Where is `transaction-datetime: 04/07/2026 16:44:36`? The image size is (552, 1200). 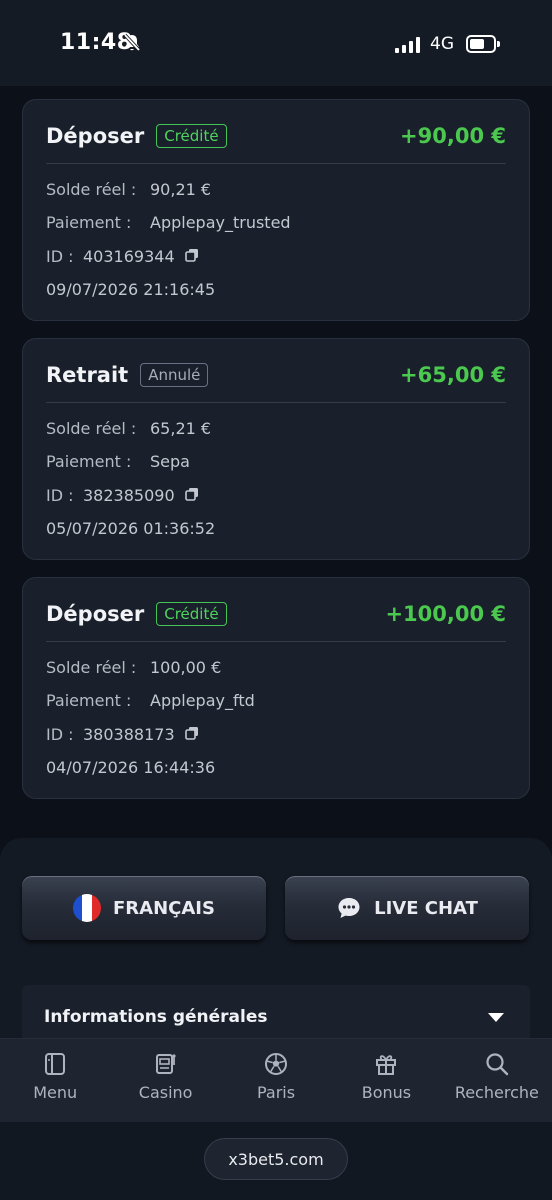
transaction-datetime: 04/07/2026 16:44:36 is located at coordinates (131, 767).